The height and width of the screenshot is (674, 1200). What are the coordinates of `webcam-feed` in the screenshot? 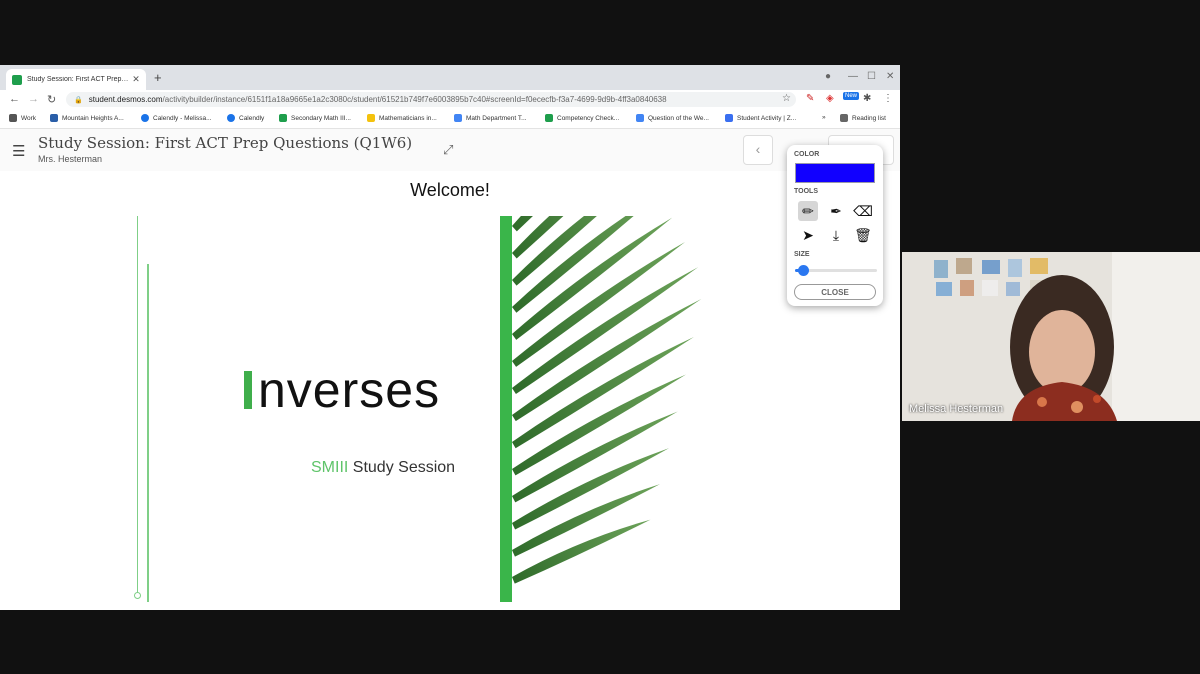 It's located at (1051, 336).